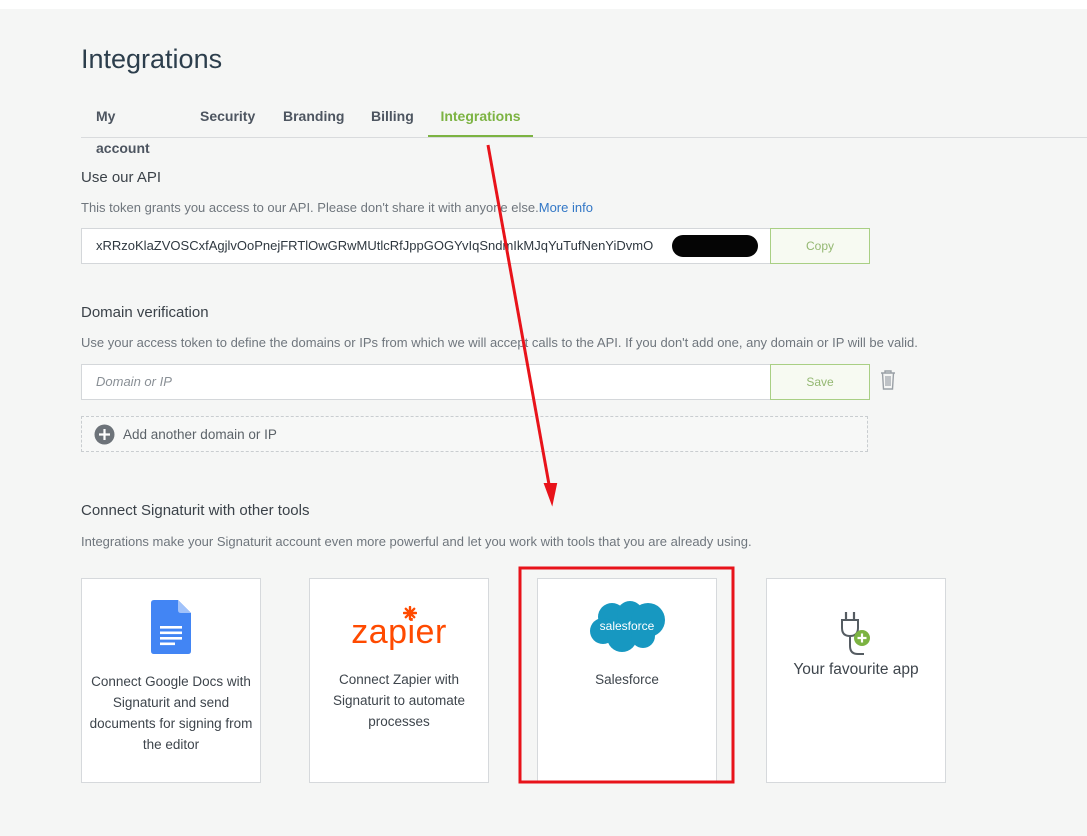  What do you see at coordinates (856, 669) in the screenshot?
I see `favourite-app-card-text: Your favourite app` at bounding box center [856, 669].